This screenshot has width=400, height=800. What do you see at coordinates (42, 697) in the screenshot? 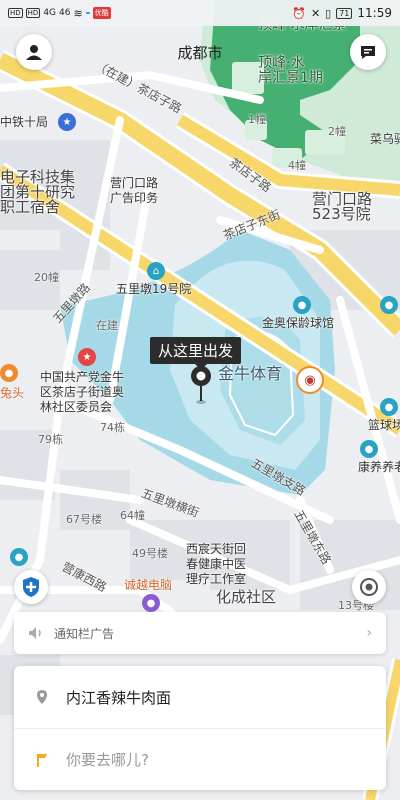
I see `origin-dot-icon` at bounding box center [42, 697].